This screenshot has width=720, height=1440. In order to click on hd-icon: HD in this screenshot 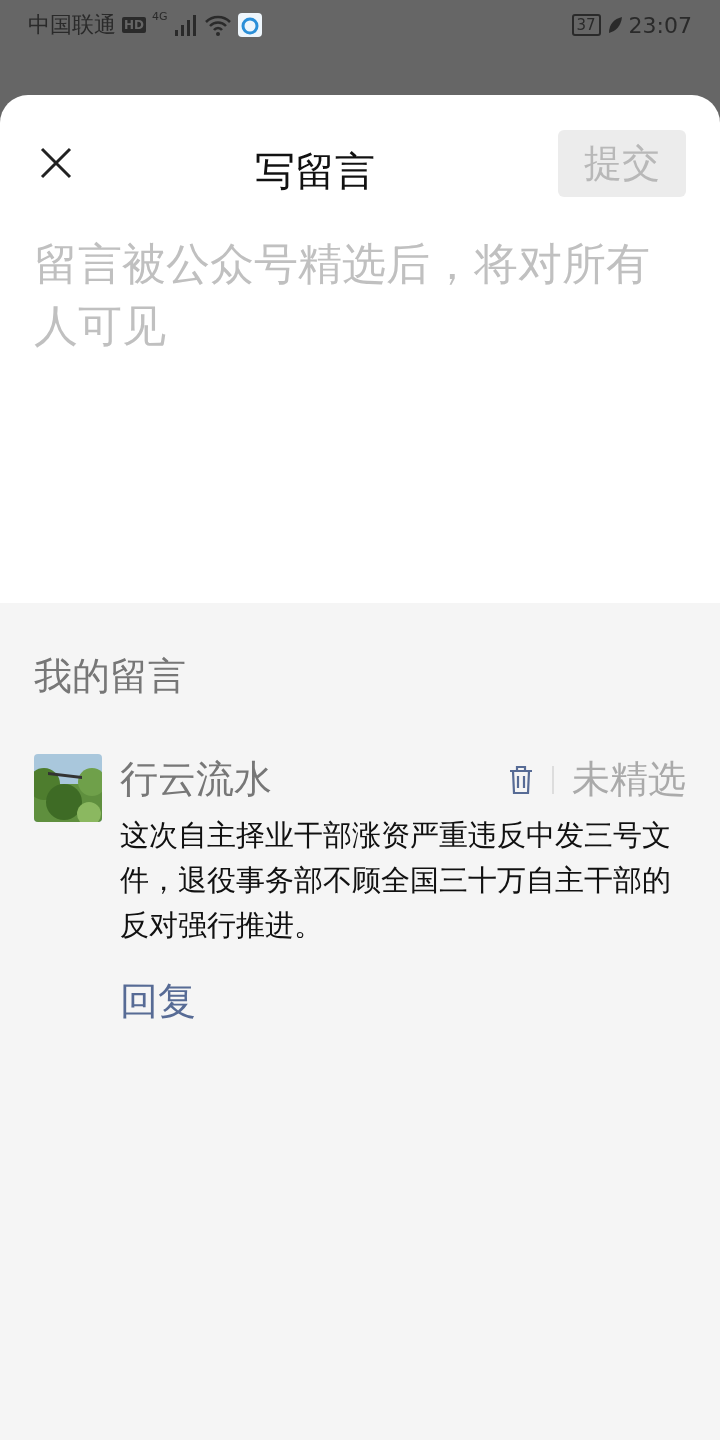, I will do `click(134, 25)`.